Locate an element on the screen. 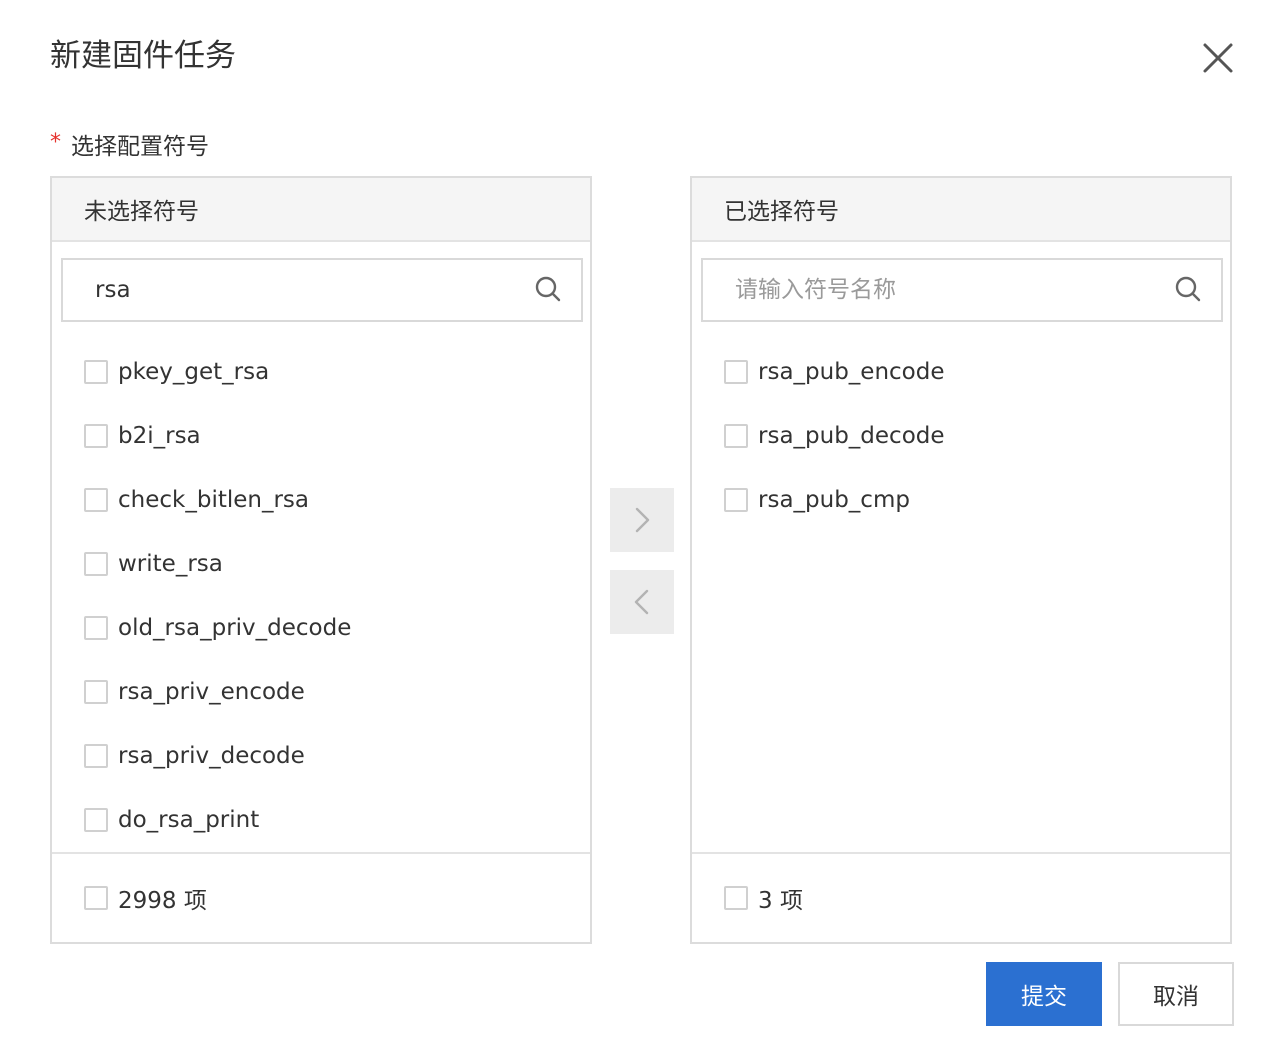  list-item: rsa_priv_encode is located at coordinates (321, 692).